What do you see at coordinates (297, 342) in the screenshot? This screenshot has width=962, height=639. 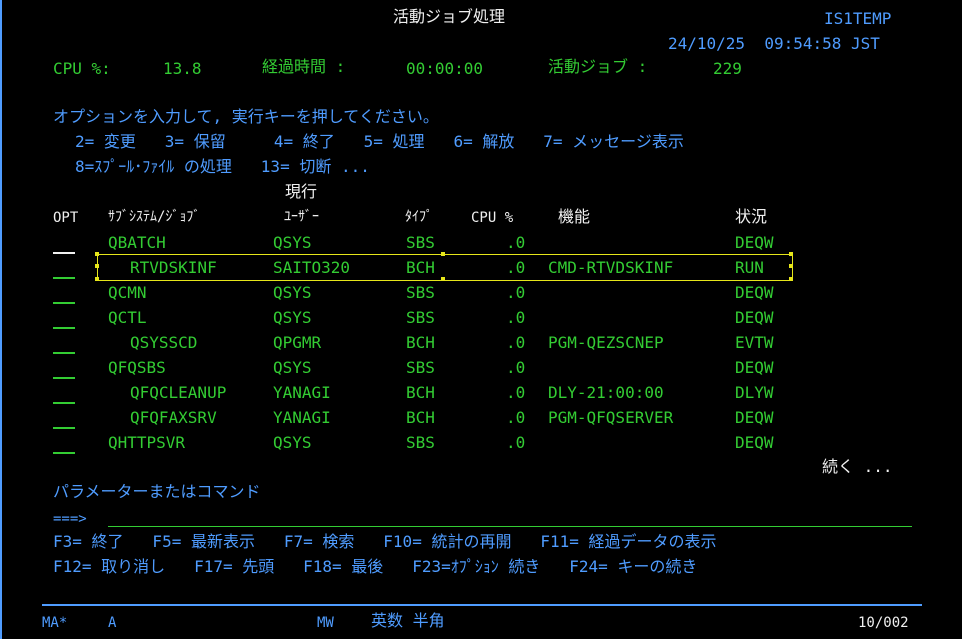 I see `job-user: QPGMR` at bounding box center [297, 342].